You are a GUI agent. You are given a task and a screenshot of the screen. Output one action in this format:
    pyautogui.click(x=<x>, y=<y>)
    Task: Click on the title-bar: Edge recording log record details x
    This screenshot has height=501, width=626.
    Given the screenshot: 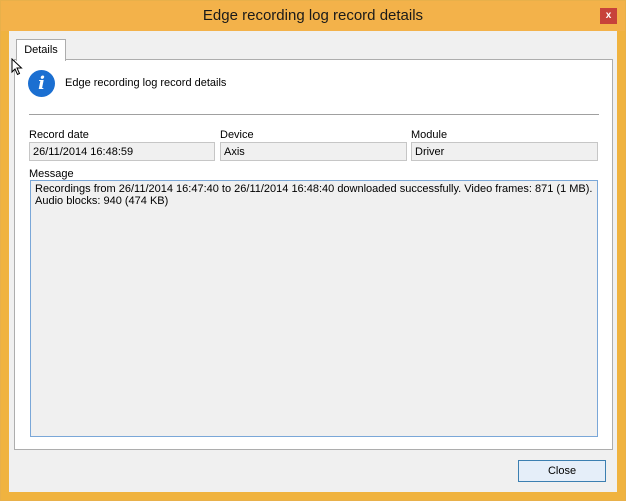 What is the action you would take?
    pyautogui.click(x=313, y=16)
    